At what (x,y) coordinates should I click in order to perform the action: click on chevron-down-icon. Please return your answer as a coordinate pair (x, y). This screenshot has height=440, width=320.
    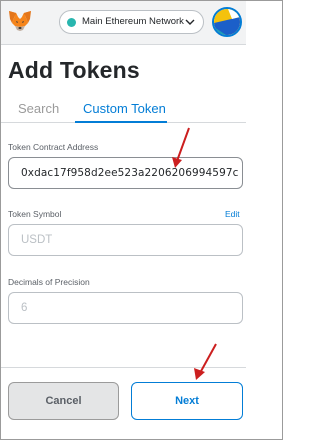
    Looking at the image, I should click on (190, 22).